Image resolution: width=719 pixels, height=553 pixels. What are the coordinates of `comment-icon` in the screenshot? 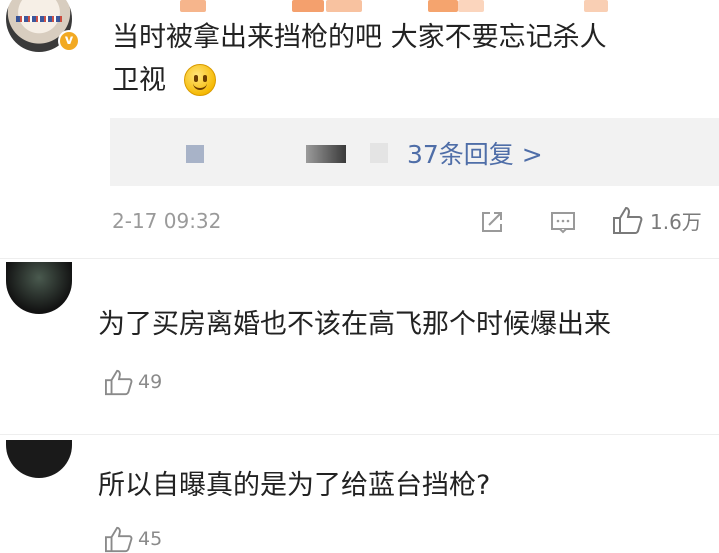 It's located at (562, 222).